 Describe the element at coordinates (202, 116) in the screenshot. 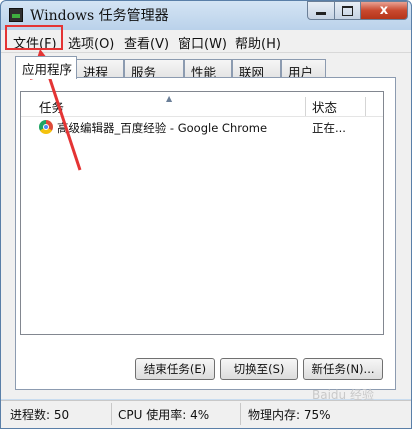

I see `header-separator` at that location.